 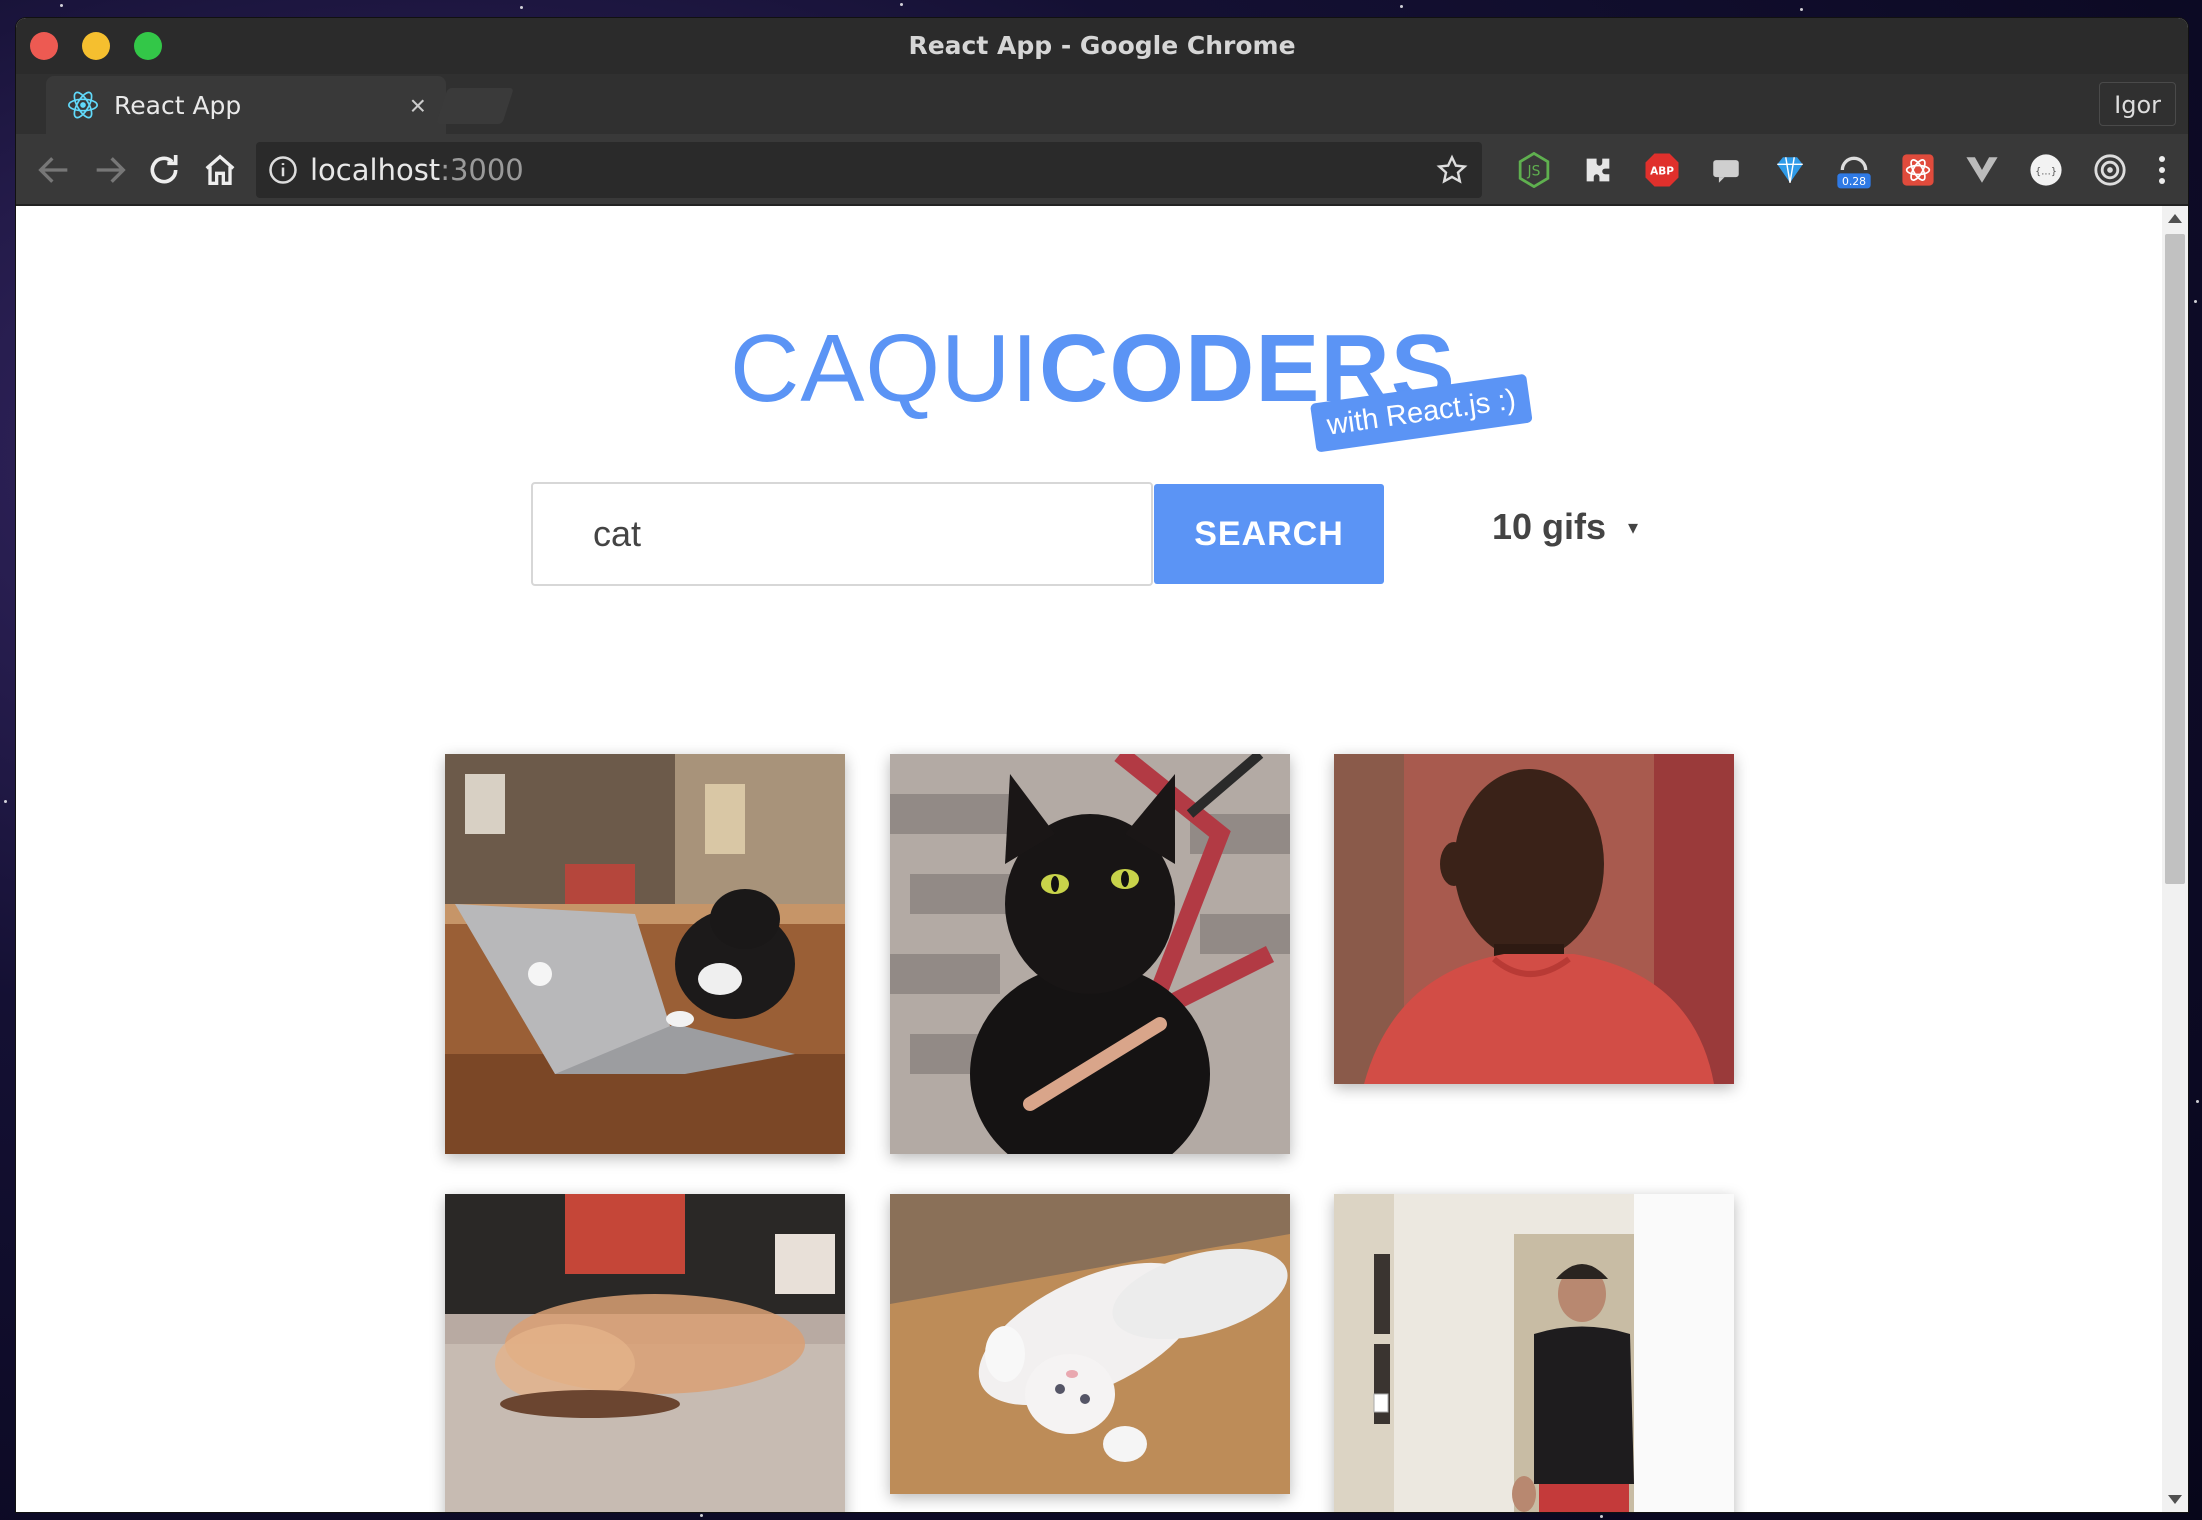 What do you see at coordinates (1549, 526) in the screenshot?
I see `gif-count-value: 10 gifs` at bounding box center [1549, 526].